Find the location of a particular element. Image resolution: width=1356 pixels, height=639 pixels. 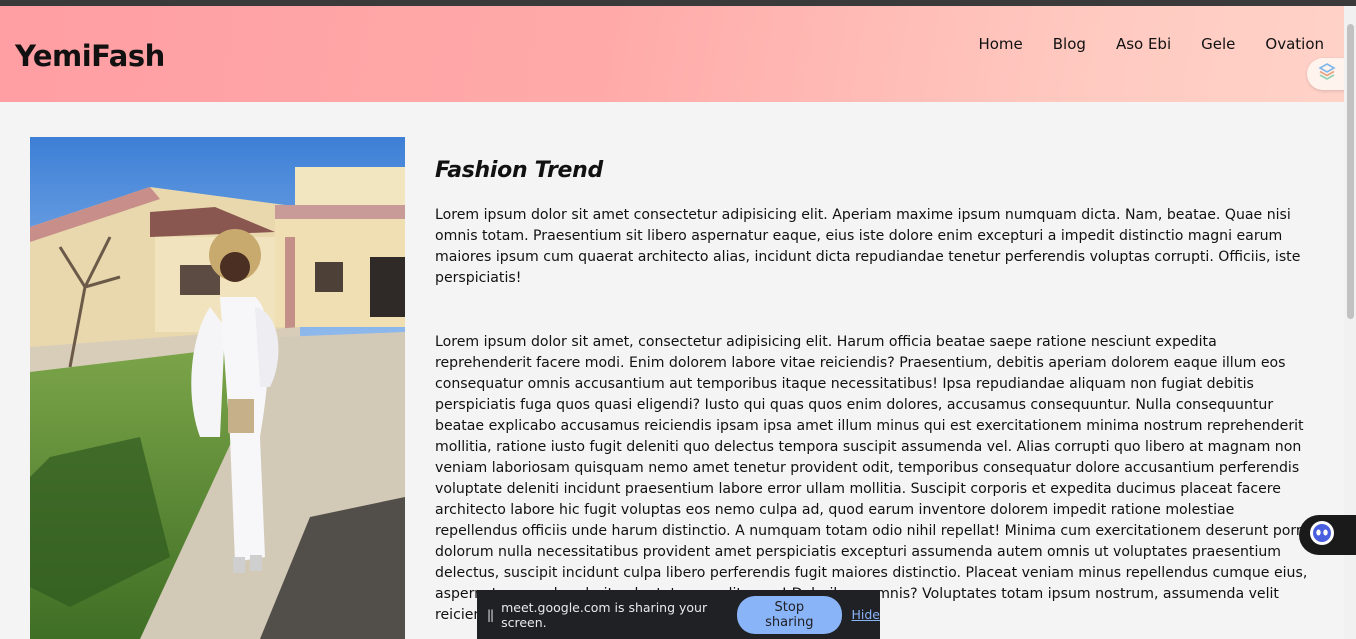

stop-sharing-button: Stop sharing is located at coordinates (789, 614).